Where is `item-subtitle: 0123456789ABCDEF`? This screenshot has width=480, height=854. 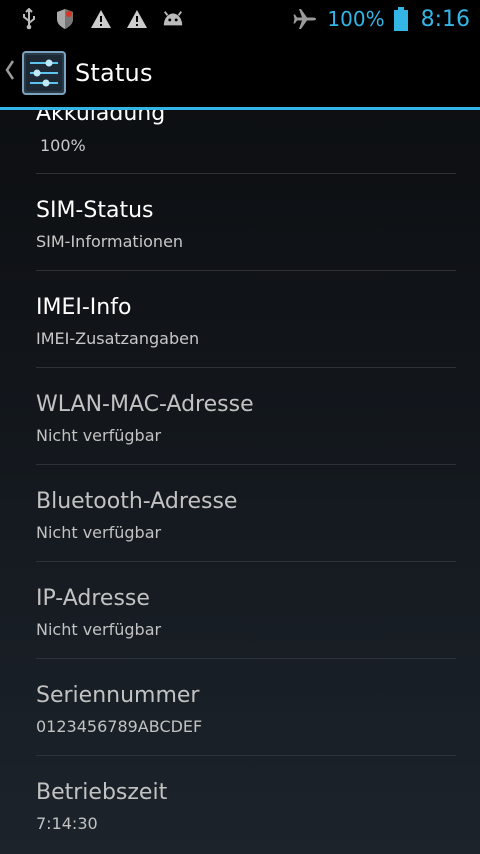
item-subtitle: 0123456789ABCDEF is located at coordinates (119, 726).